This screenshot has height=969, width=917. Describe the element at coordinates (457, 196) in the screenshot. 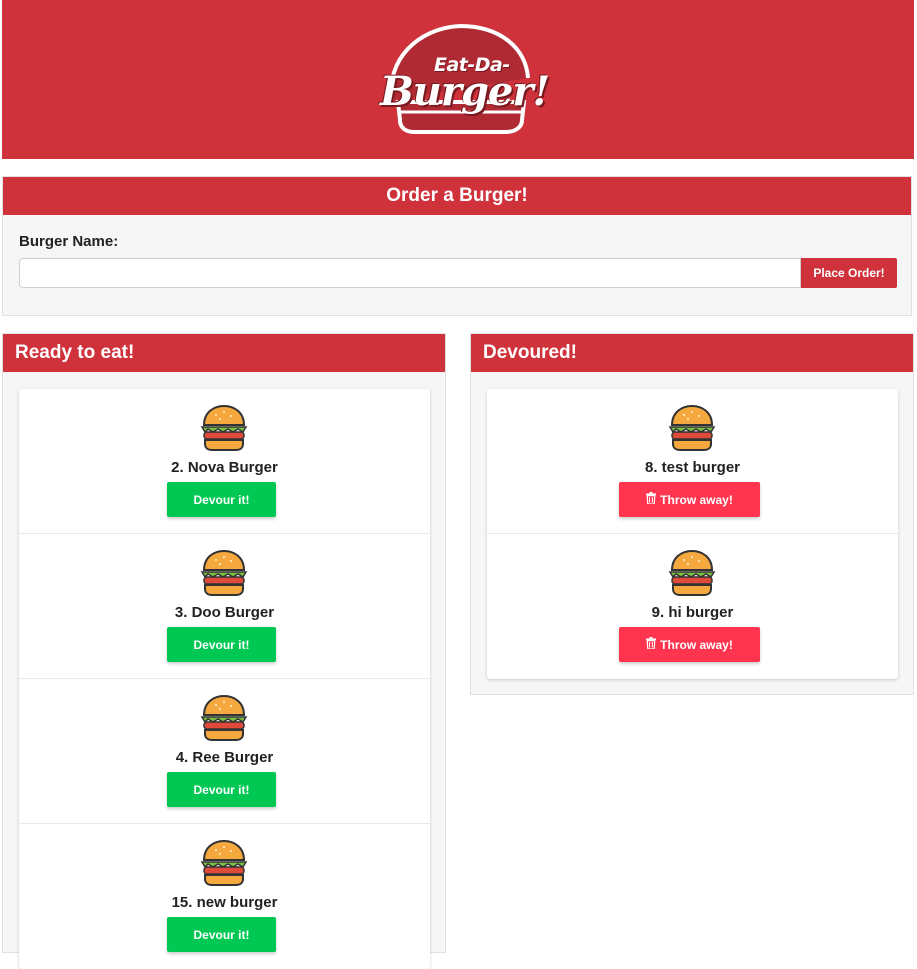

I see `order-form-title: Order a Burger!` at that location.